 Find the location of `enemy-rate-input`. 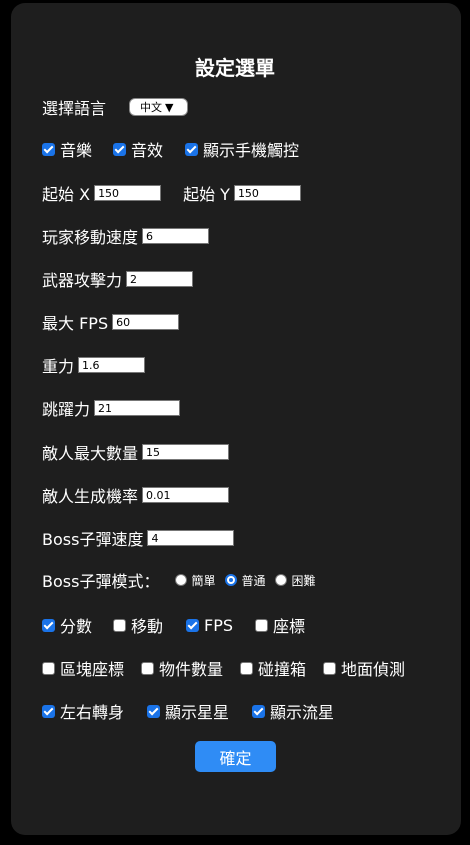

enemy-rate-input is located at coordinates (186, 495).